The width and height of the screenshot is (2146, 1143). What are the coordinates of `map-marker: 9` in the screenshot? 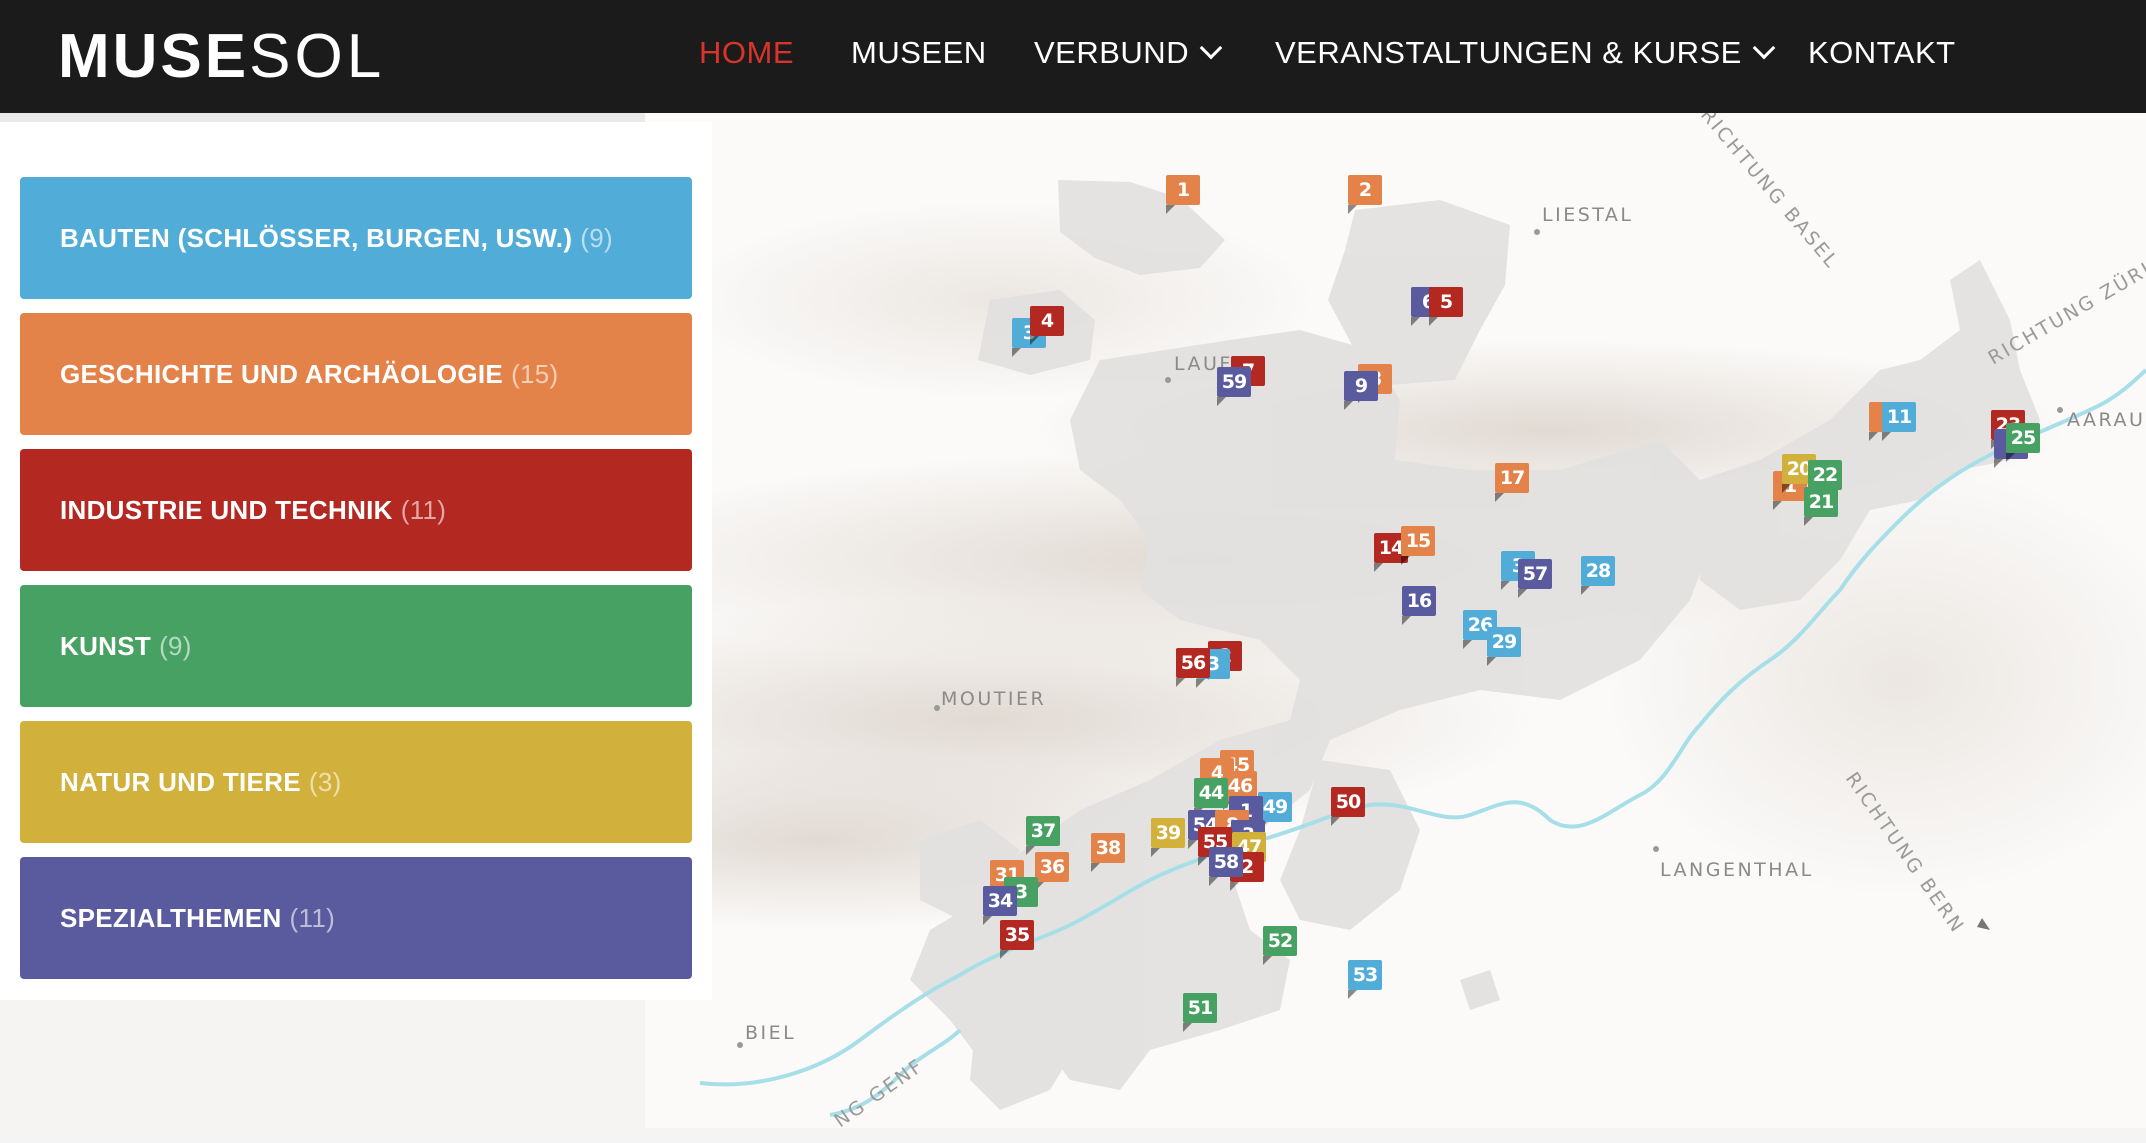 It's located at (1361, 390).